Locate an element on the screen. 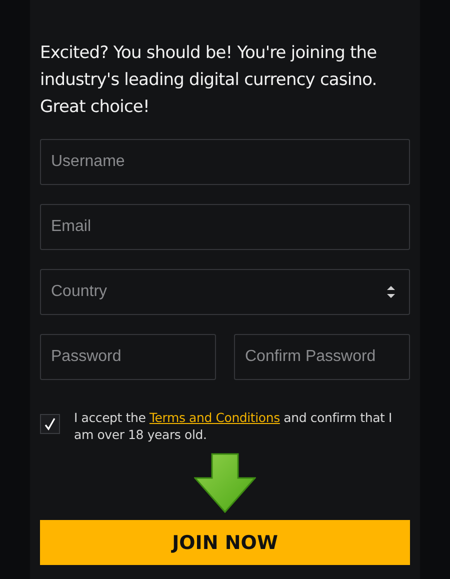  down-arrow-icon is located at coordinates (225, 483).